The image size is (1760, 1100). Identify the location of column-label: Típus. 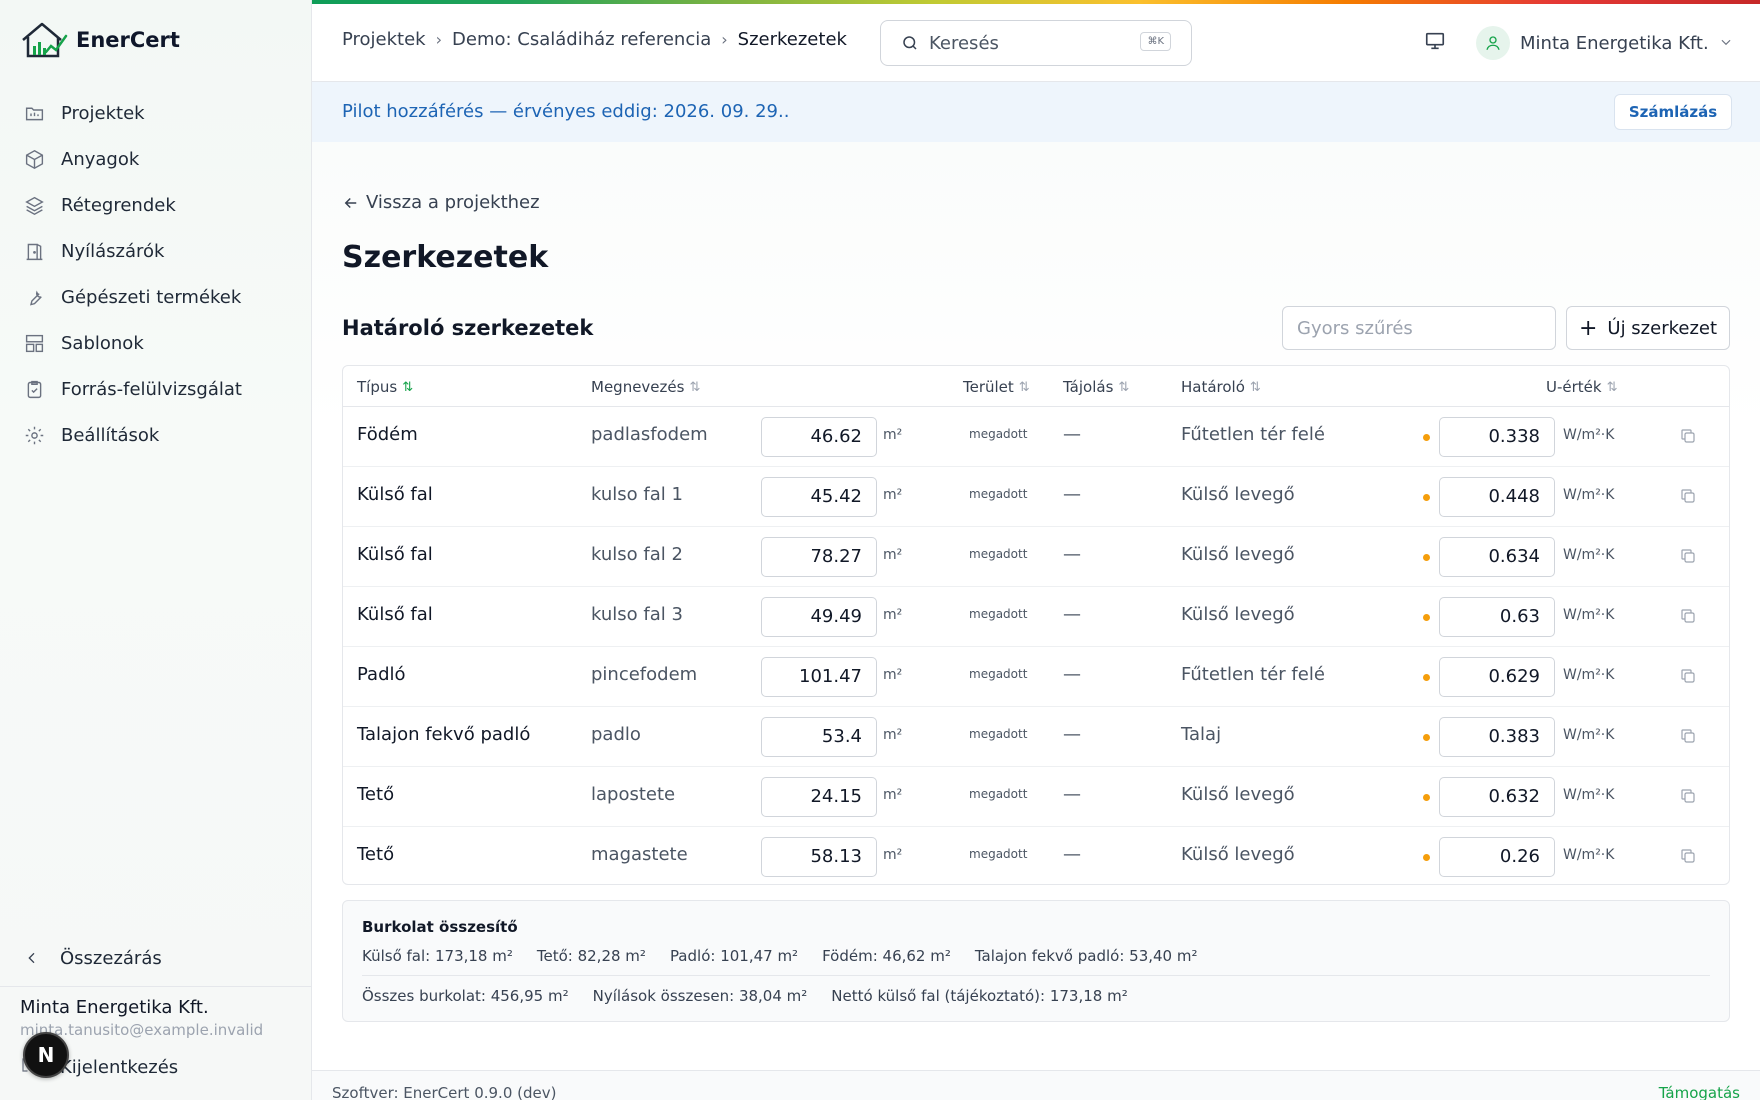
(377, 387).